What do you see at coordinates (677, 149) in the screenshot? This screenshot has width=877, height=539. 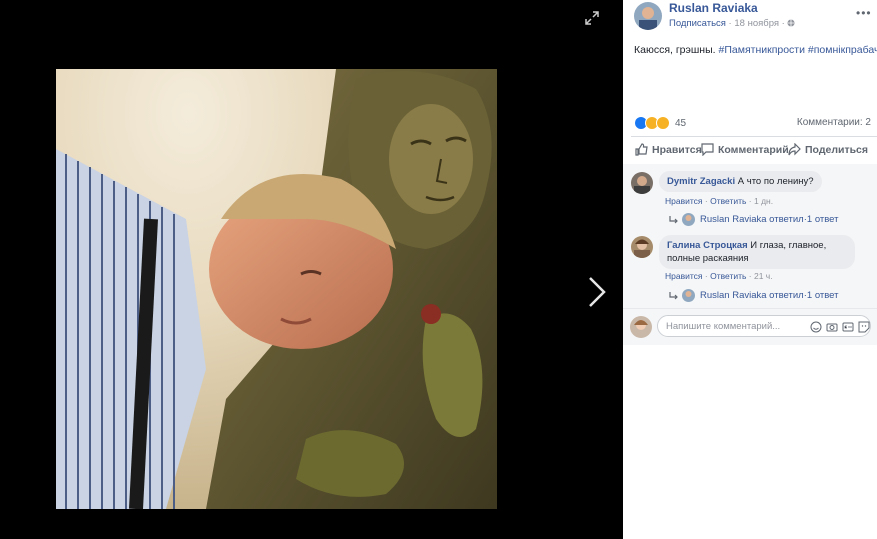 I see `like-label: Нравится` at bounding box center [677, 149].